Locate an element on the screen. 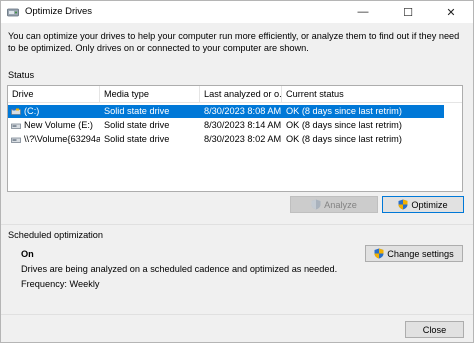  last-analyzed-cell: 8/30/2023 8:02 AM is located at coordinates (243, 139).